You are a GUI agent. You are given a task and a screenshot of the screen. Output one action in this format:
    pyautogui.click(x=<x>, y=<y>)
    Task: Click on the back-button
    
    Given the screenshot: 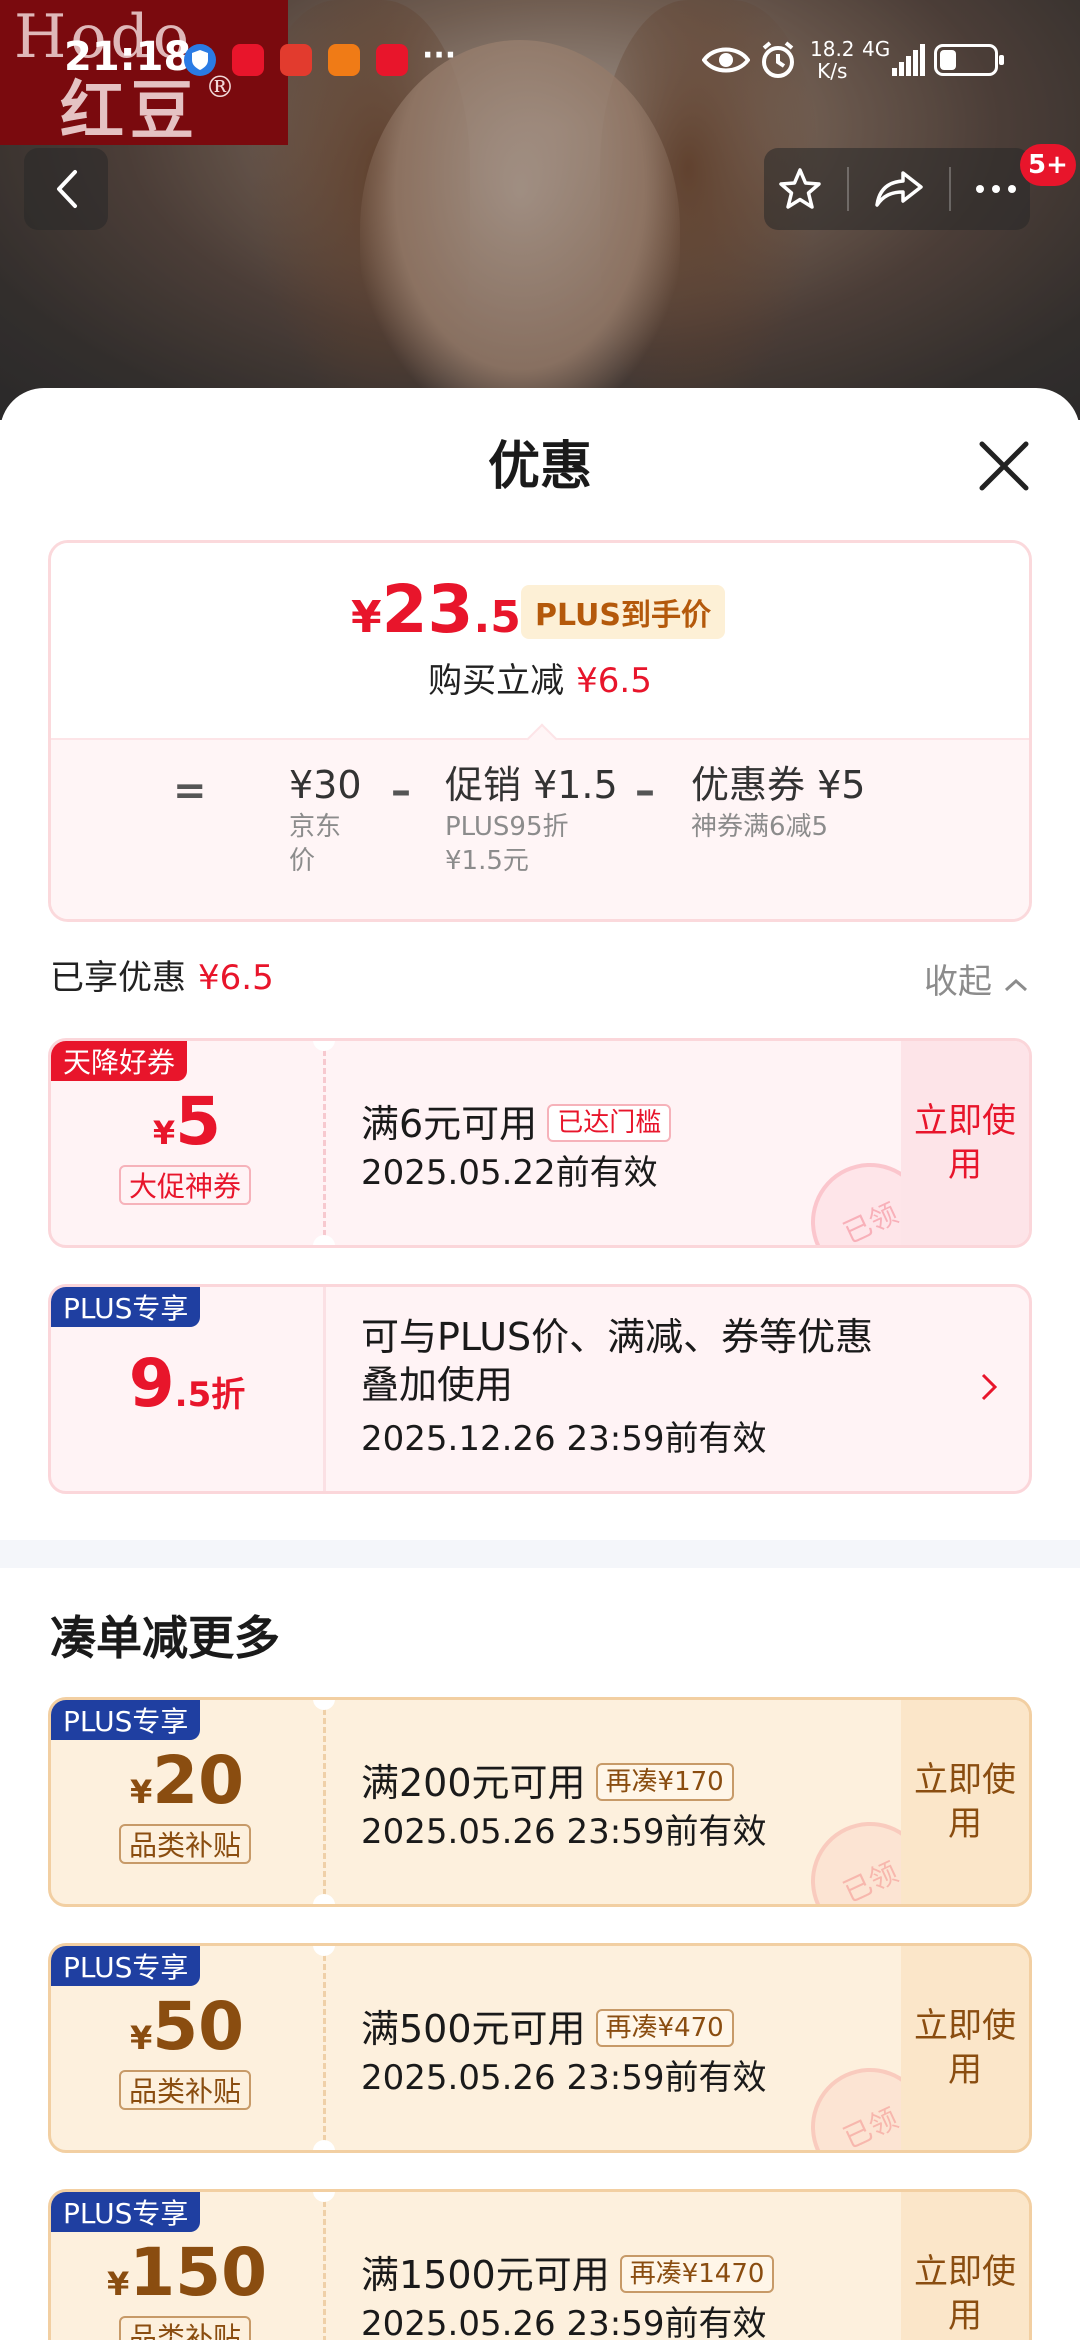 What is the action you would take?
    pyautogui.click(x=66, y=189)
    